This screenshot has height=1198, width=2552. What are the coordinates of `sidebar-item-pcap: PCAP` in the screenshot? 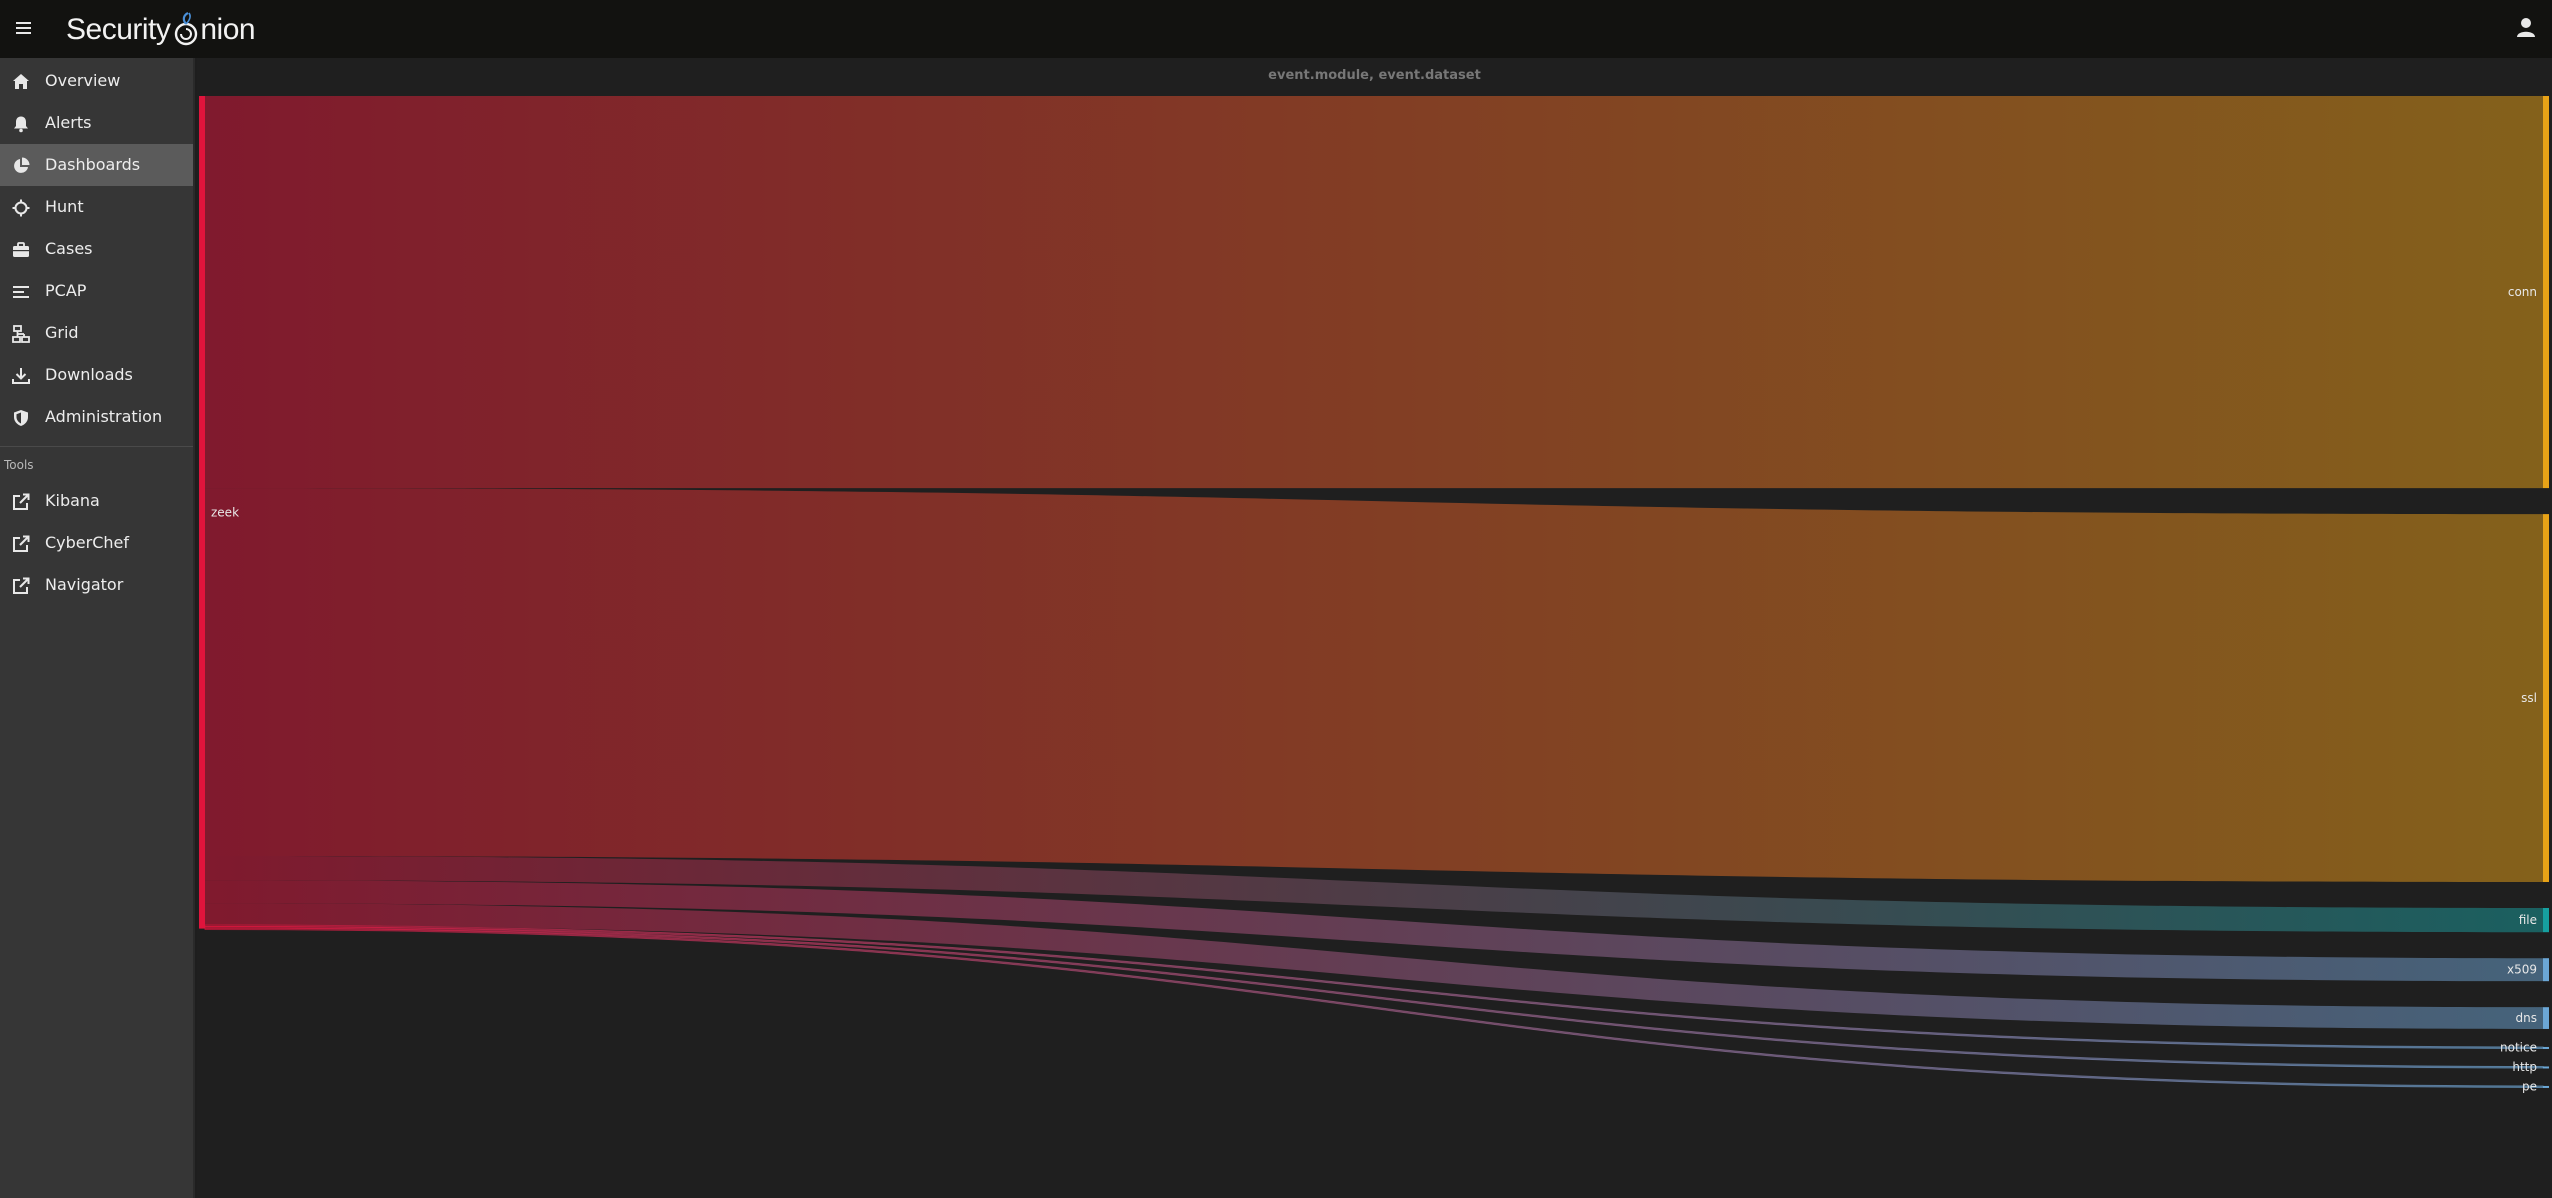 It's located at (96, 291).